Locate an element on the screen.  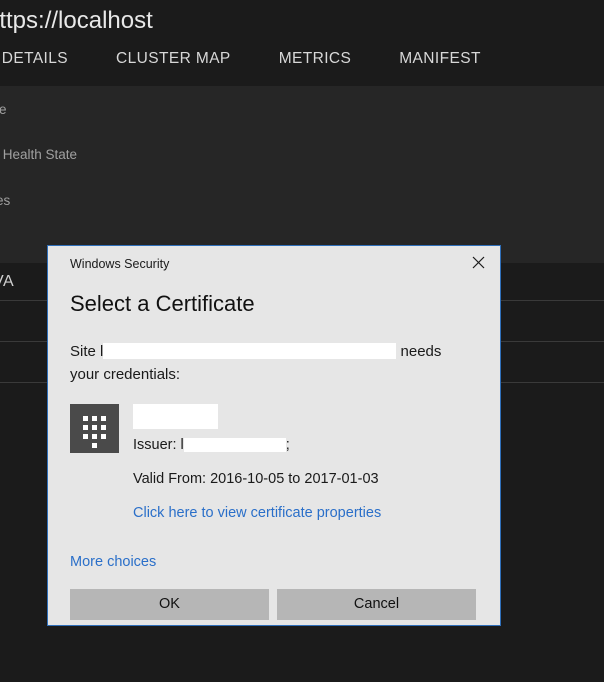
certificate-list-item: Issuer: l; is located at coordinates (273, 429).